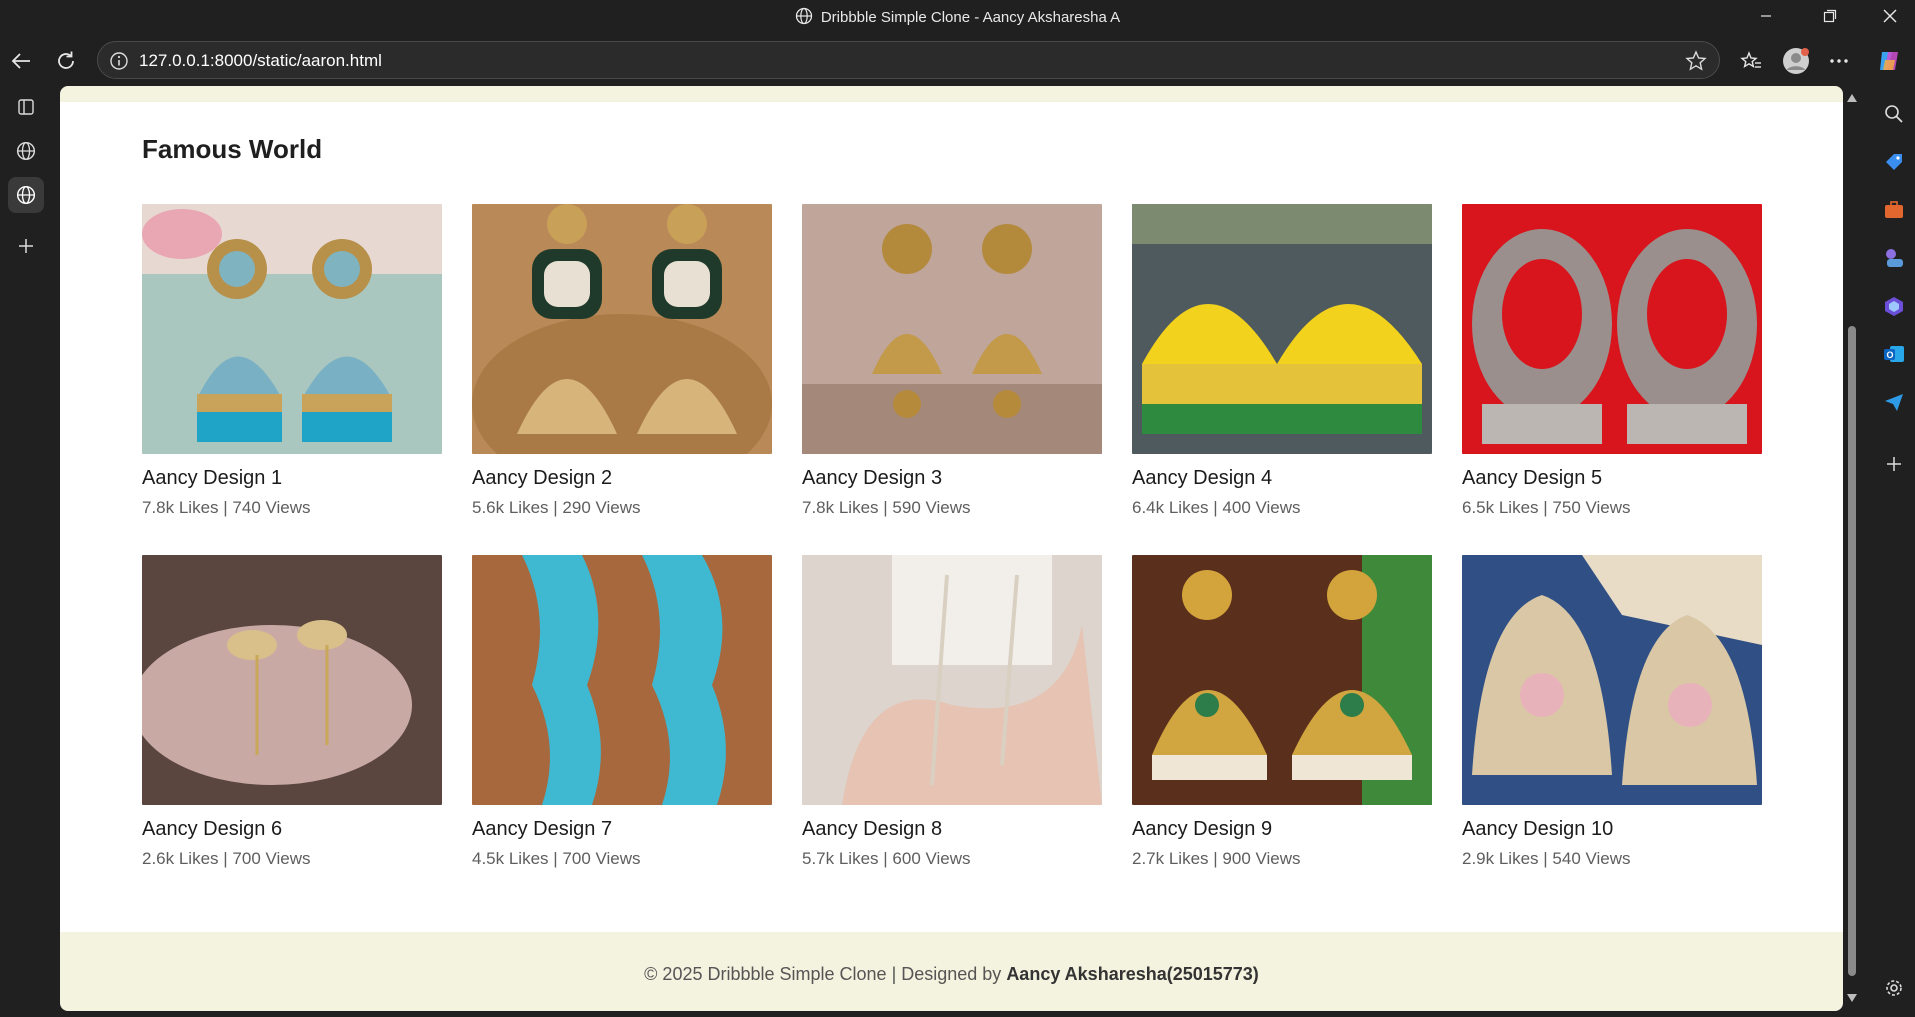  I want to click on design-card: Aancy Design 2 5.6k Likes | 290 Views, so click(622, 361).